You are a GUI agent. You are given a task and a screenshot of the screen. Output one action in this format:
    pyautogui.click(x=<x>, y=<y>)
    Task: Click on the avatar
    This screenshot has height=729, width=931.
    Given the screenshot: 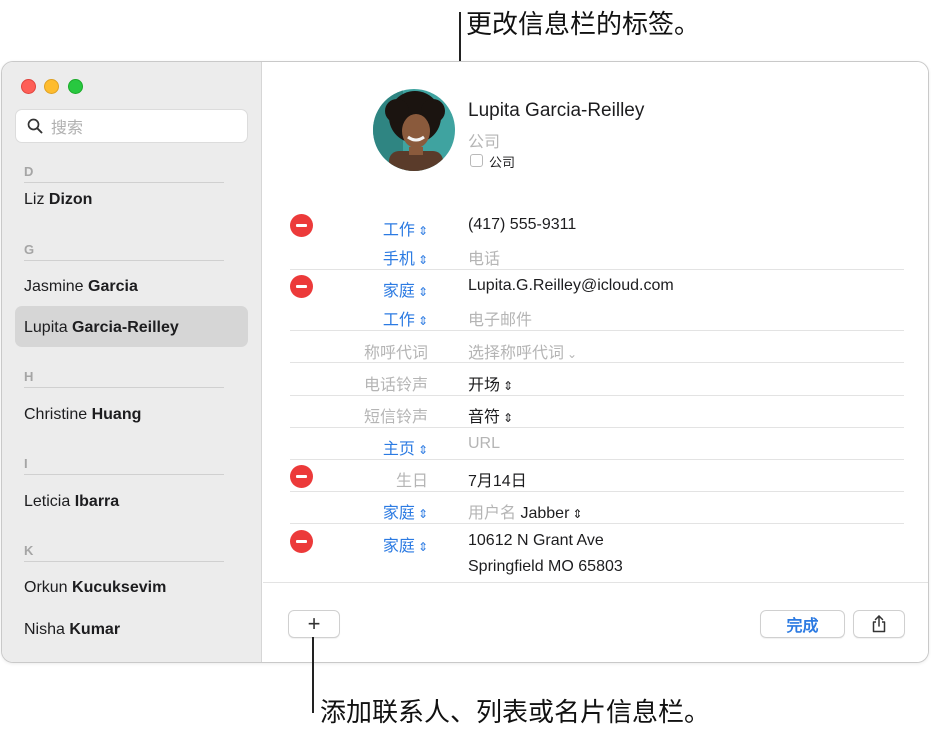 What is the action you would take?
    pyautogui.click(x=414, y=130)
    